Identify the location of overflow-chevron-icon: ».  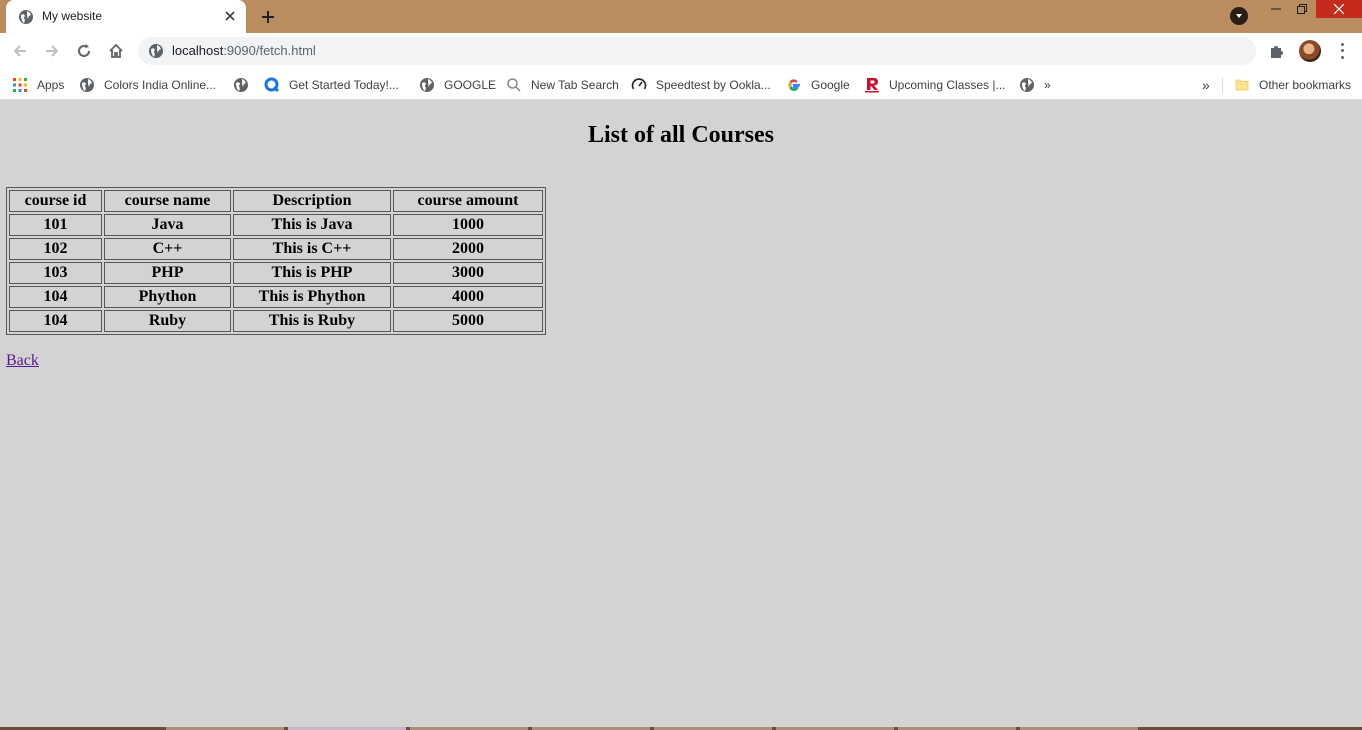
(1206, 85).